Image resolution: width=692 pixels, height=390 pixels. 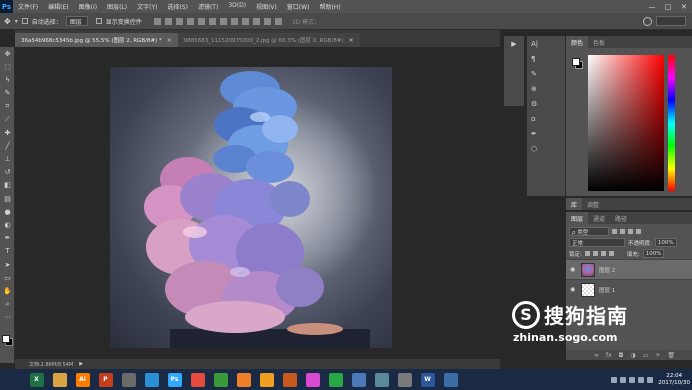 What do you see at coordinates (98, 21) in the screenshot?
I see `show-transform-checkbox` at bounding box center [98, 21].